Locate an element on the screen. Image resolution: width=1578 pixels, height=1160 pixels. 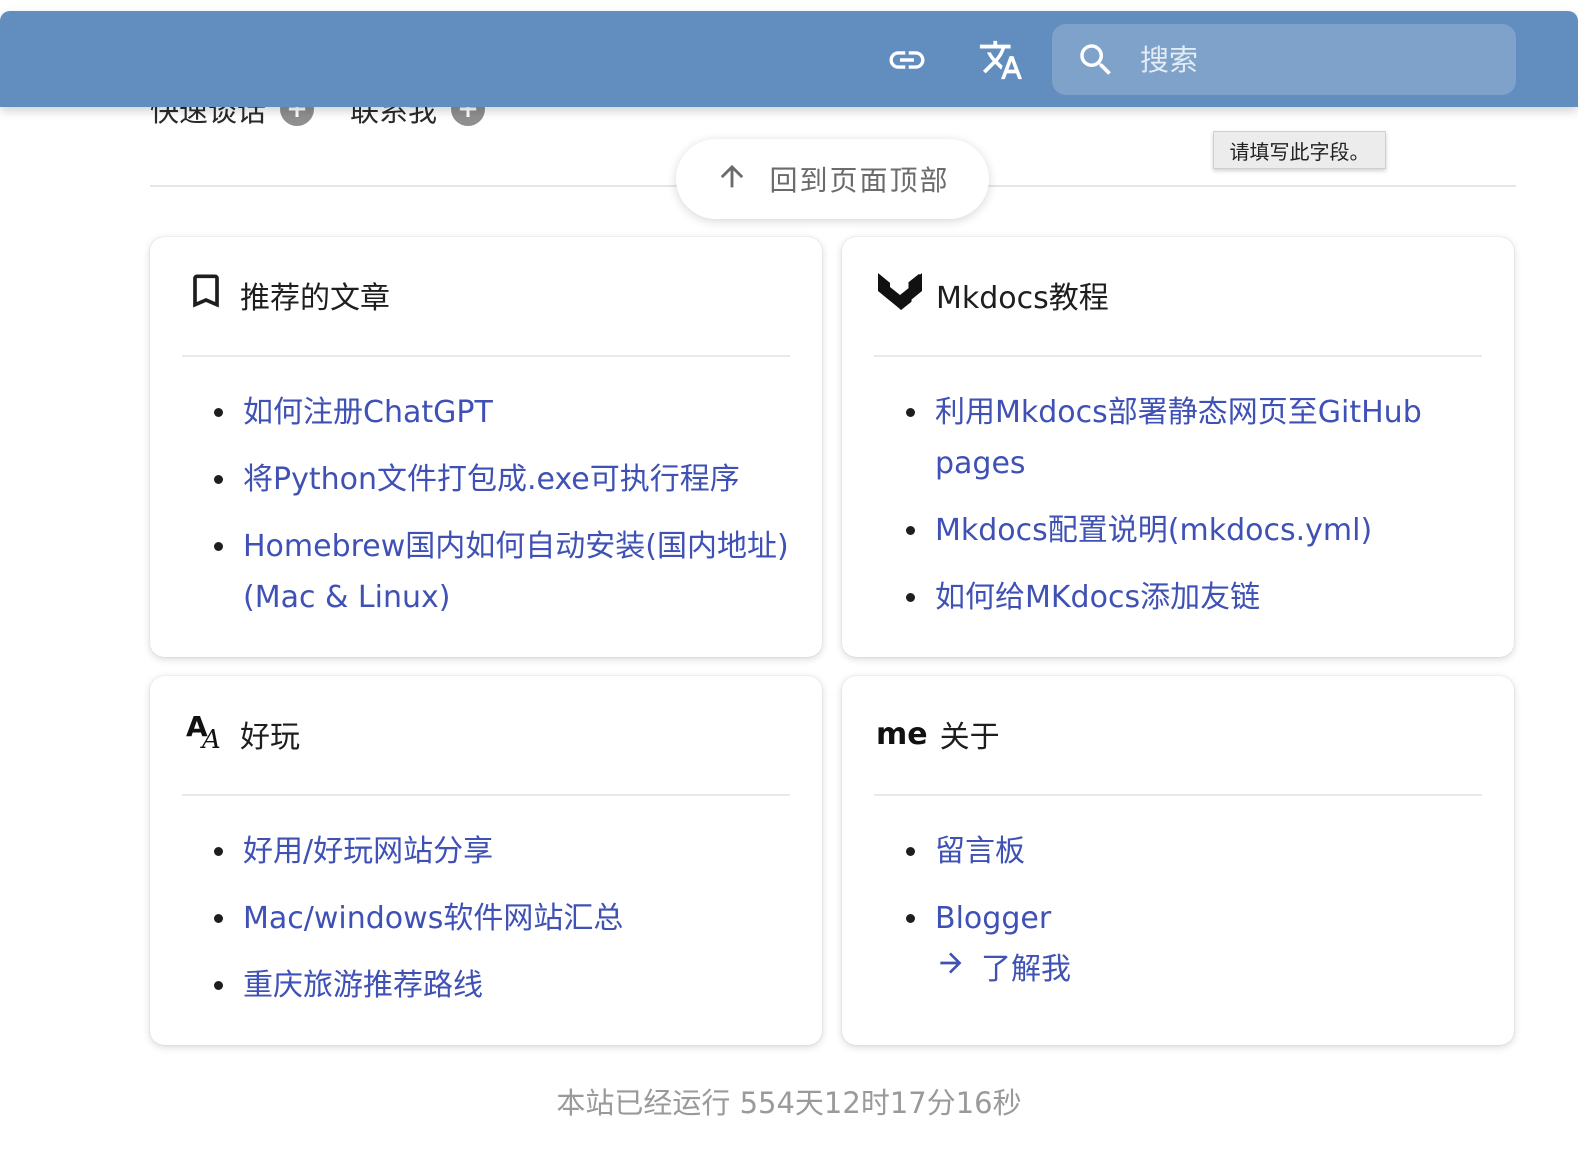
about-list: 留言板 Blogger is located at coordinates (1195, 885).